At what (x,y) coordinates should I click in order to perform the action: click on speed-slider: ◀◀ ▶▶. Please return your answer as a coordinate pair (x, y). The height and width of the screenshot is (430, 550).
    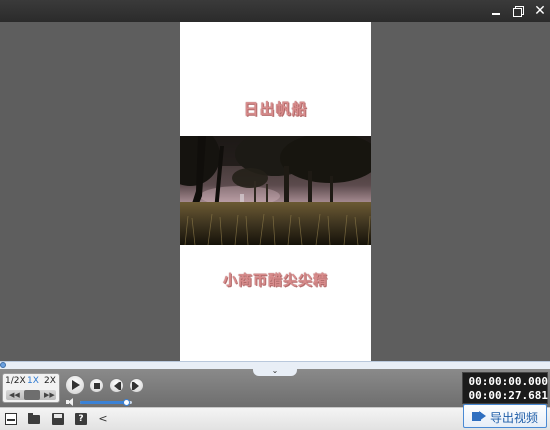
    Looking at the image, I should click on (31, 395).